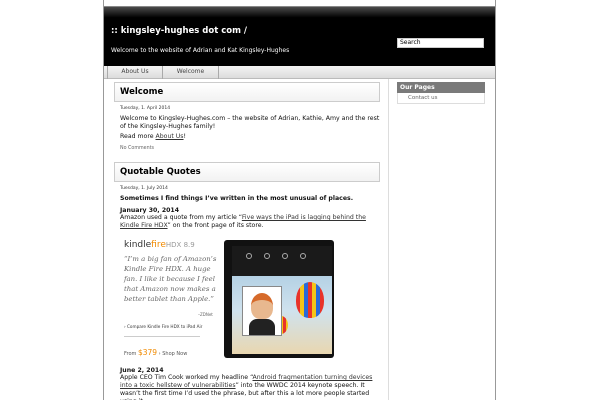 This screenshot has width=600, height=400. Describe the element at coordinates (441, 87) in the screenshot. I see `sidebar-heading: Our Pages` at that location.